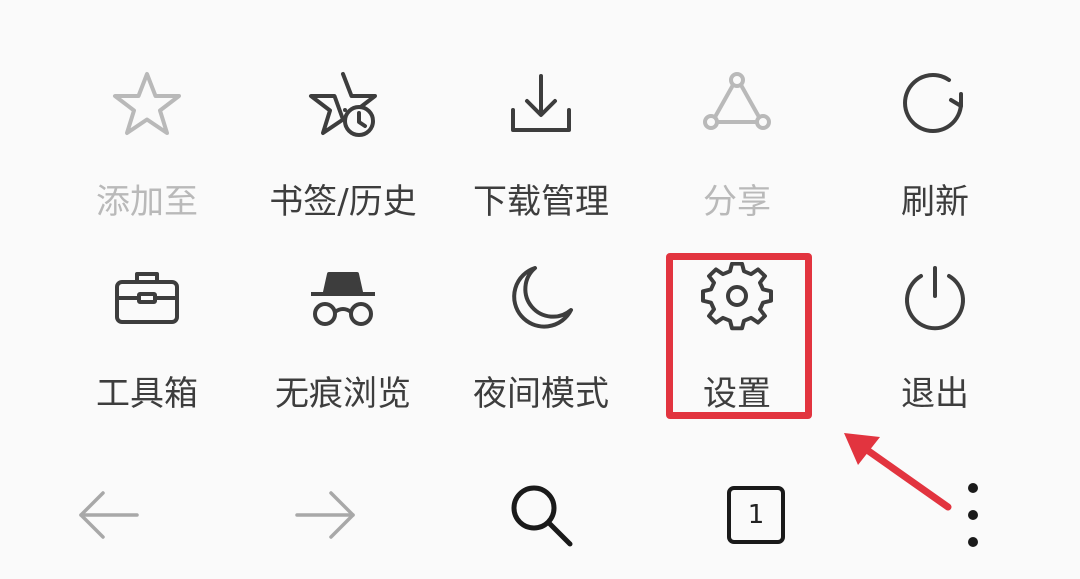 The height and width of the screenshot is (579, 1080). I want to click on menu-item-label: 退出, so click(935, 394).